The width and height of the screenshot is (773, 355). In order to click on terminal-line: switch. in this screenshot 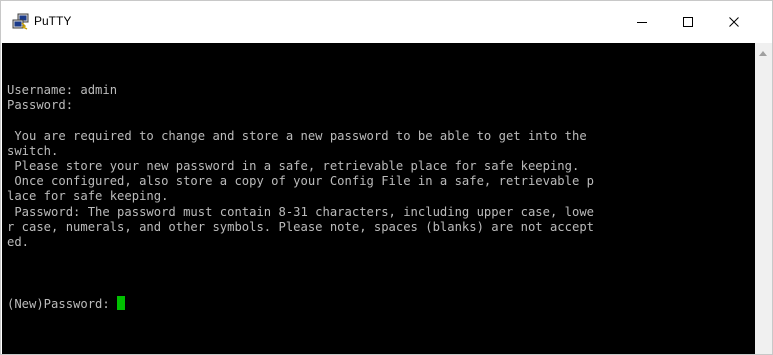, I will do `click(33, 150)`.